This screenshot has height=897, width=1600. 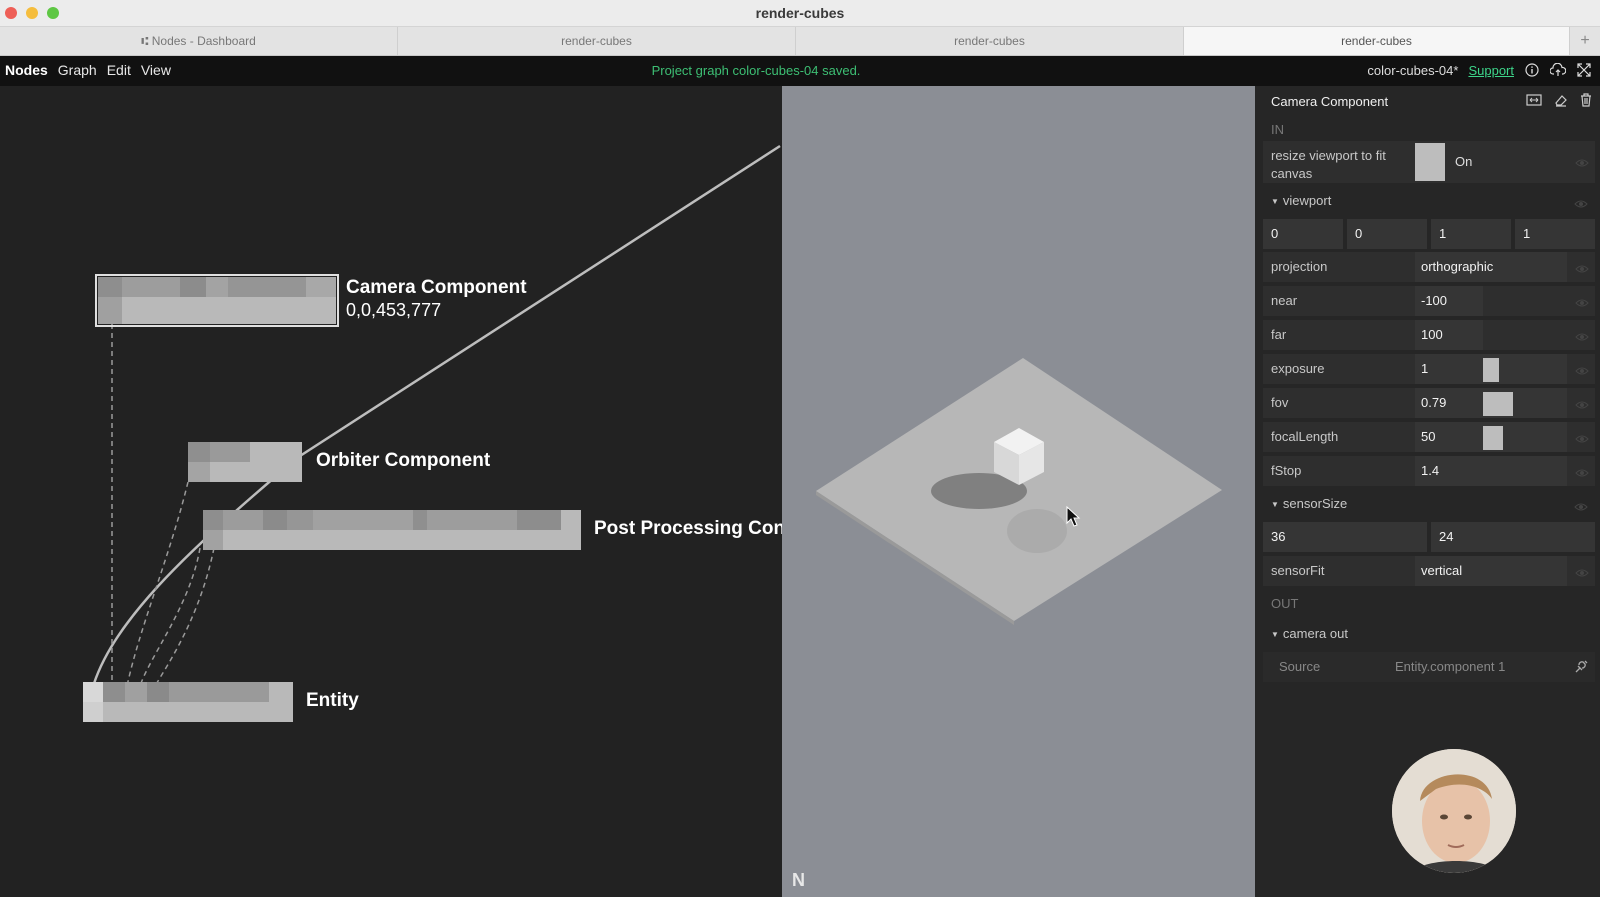 I want to click on projection-row: projection orthographic, so click(x=1429, y=267).